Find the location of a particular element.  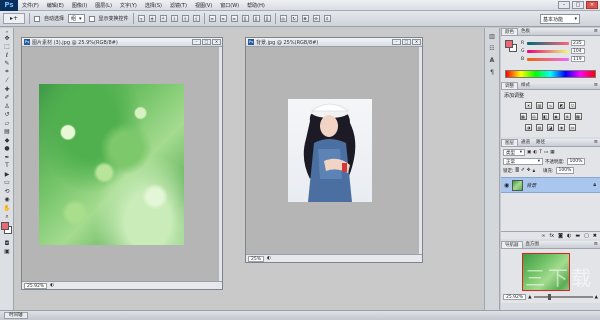

filter-pixel-icon: ▣ is located at coordinates (529, 152).